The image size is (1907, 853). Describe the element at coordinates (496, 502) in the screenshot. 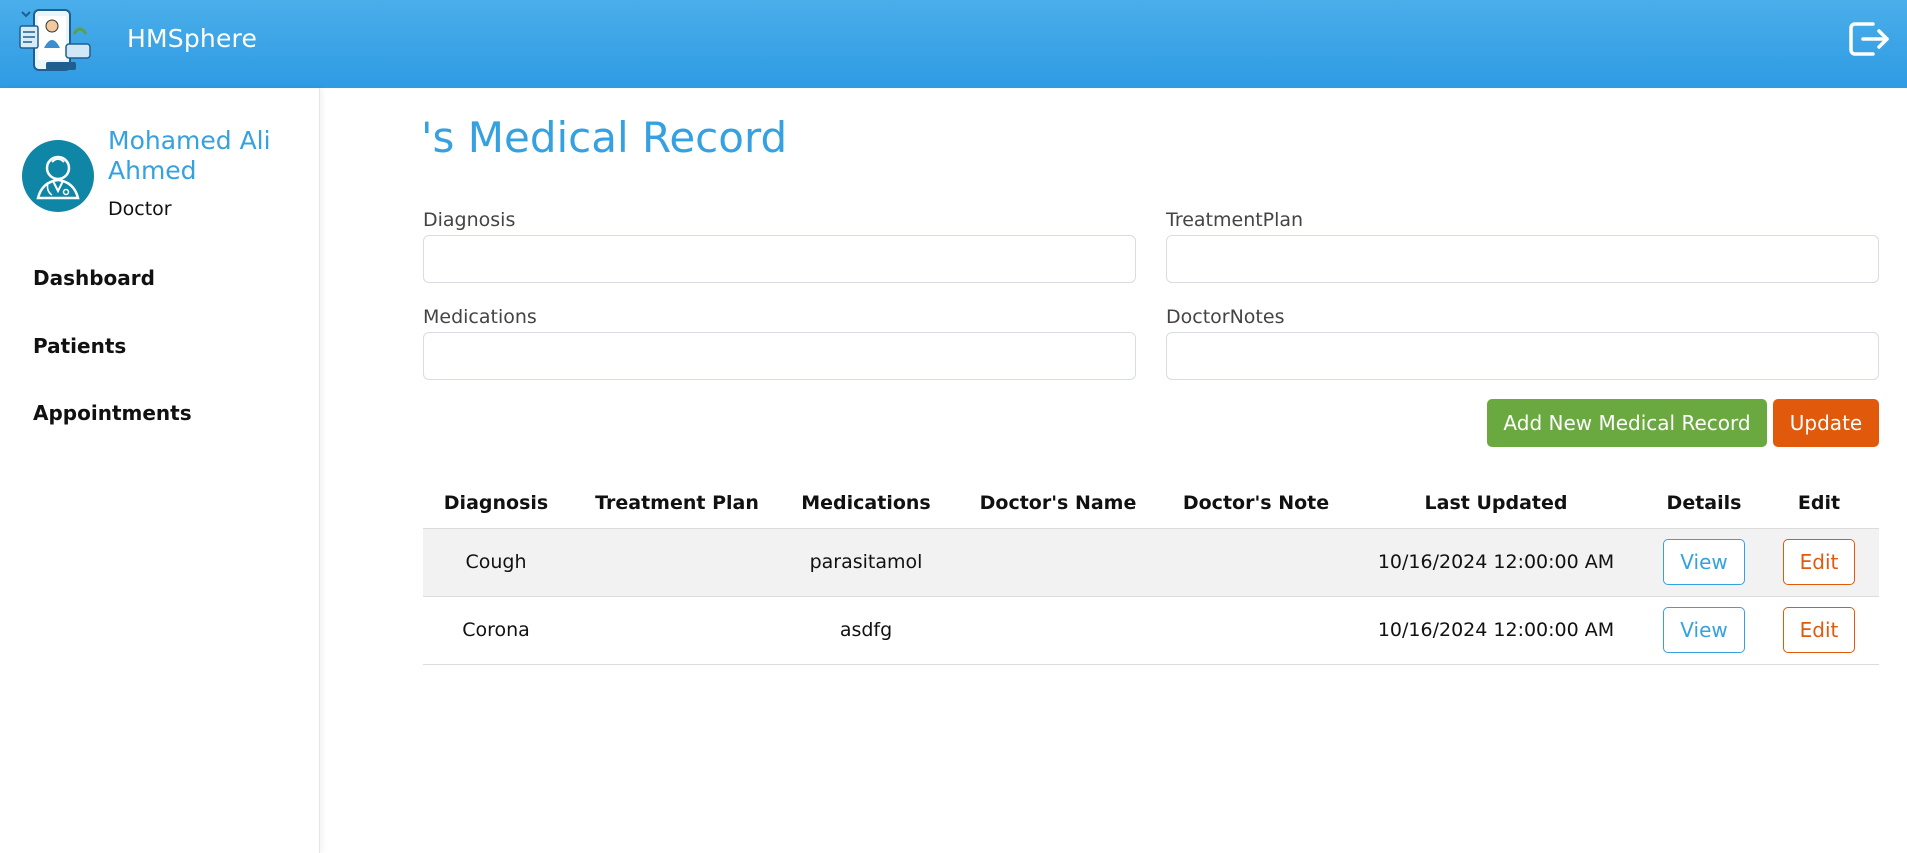

I see `header-diagnosis: Diagnosis` at that location.